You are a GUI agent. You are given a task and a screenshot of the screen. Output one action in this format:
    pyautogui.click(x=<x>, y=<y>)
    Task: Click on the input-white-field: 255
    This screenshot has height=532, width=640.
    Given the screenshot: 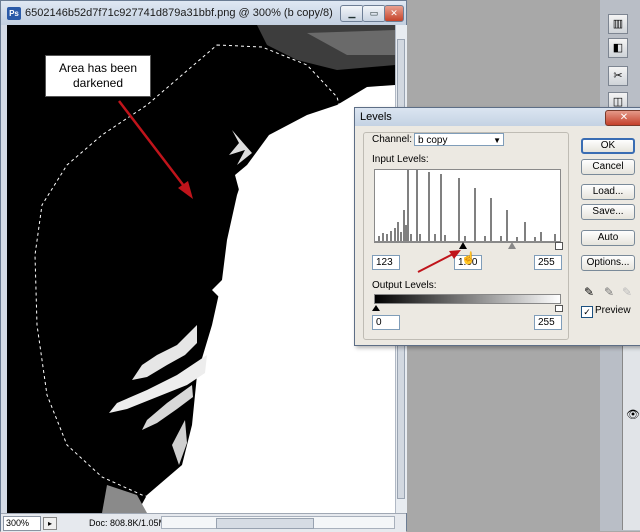 What is the action you would take?
    pyautogui.click(x=548, y=262)
    